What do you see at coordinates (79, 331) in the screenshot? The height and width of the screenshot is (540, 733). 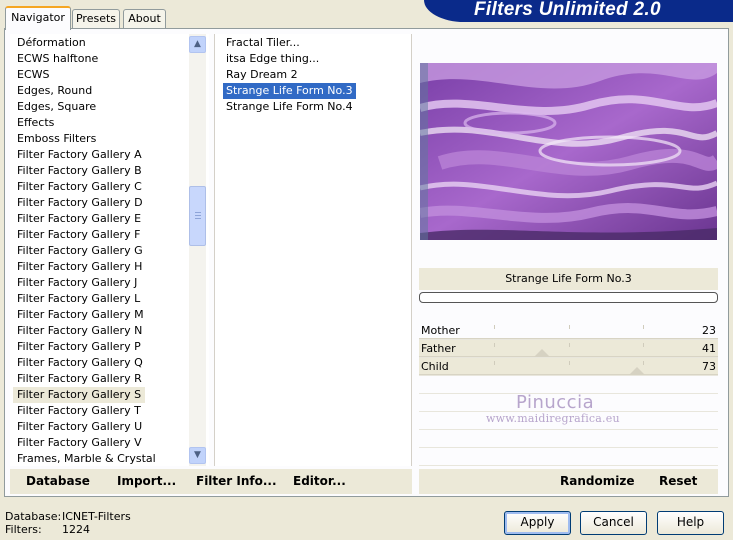 I see `category-item: Filter Factory Gallery N` at bounding box center [79, 331].